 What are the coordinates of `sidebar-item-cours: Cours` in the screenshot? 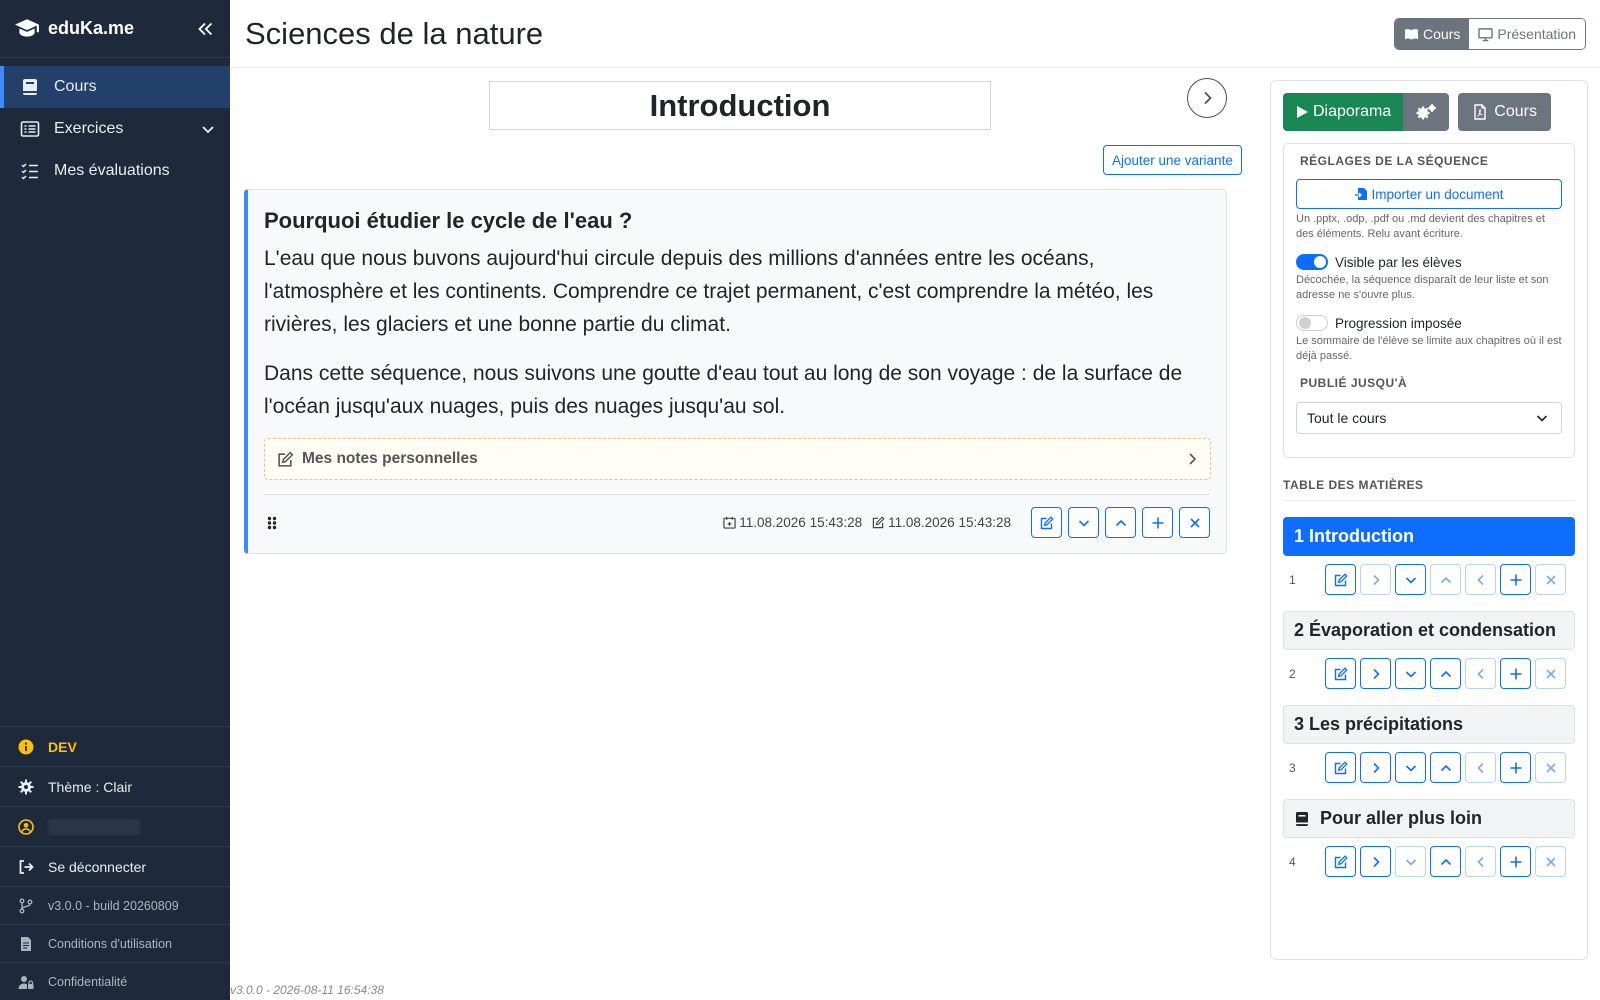 It's located at (115, 87).